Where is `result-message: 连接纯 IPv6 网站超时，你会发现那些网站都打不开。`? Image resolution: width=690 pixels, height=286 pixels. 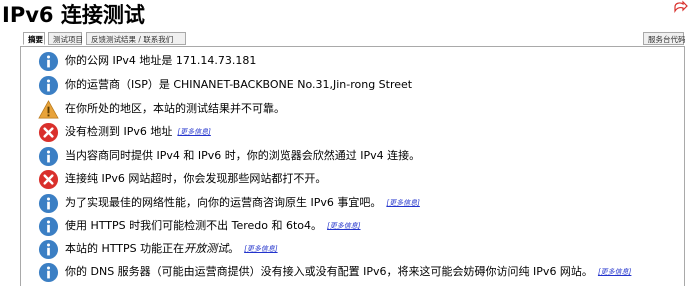 result-message: 连接纯 IPv6 网站超时，你会发现那些网站都打不开。 is located at coordinates (196, 178).